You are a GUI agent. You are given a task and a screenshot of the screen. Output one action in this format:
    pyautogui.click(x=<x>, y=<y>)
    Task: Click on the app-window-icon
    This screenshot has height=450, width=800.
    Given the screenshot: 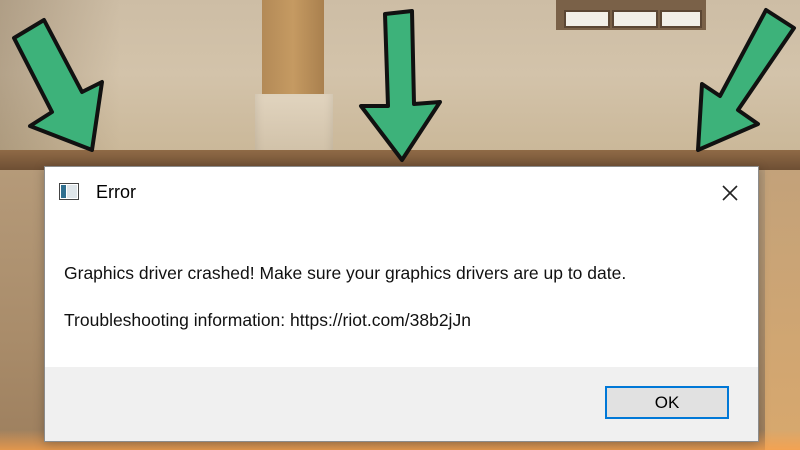 What is the action you would take?
    pyautogui.click(x=69, y=191)
    